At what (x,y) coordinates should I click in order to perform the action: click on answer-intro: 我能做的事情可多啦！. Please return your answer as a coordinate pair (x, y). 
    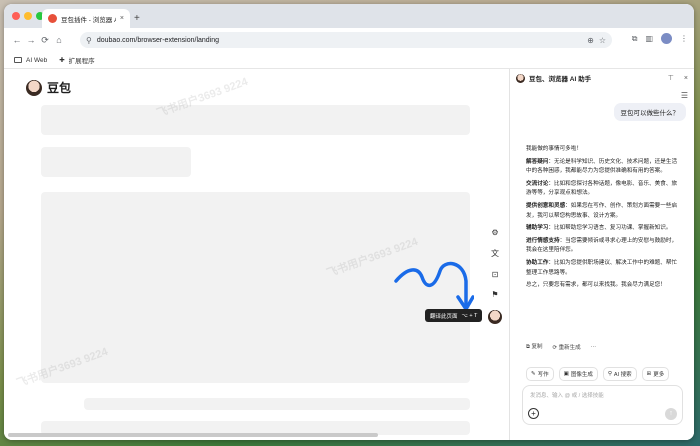
    Looking at the image, I should click on (554, 149).